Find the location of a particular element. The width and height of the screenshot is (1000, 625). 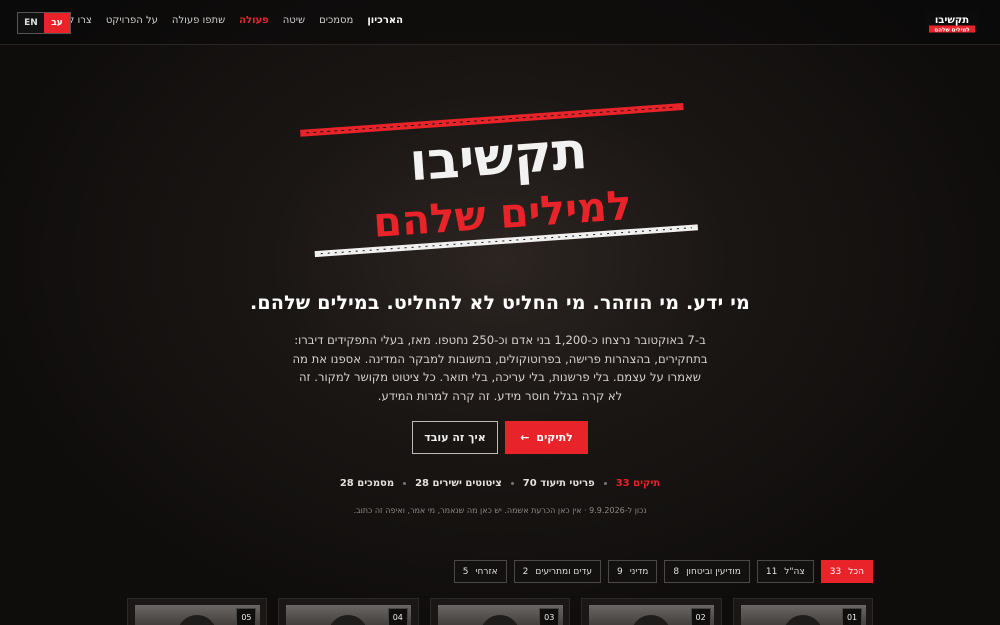

language-switcher: EN עב is located at coordinates (44, 23).